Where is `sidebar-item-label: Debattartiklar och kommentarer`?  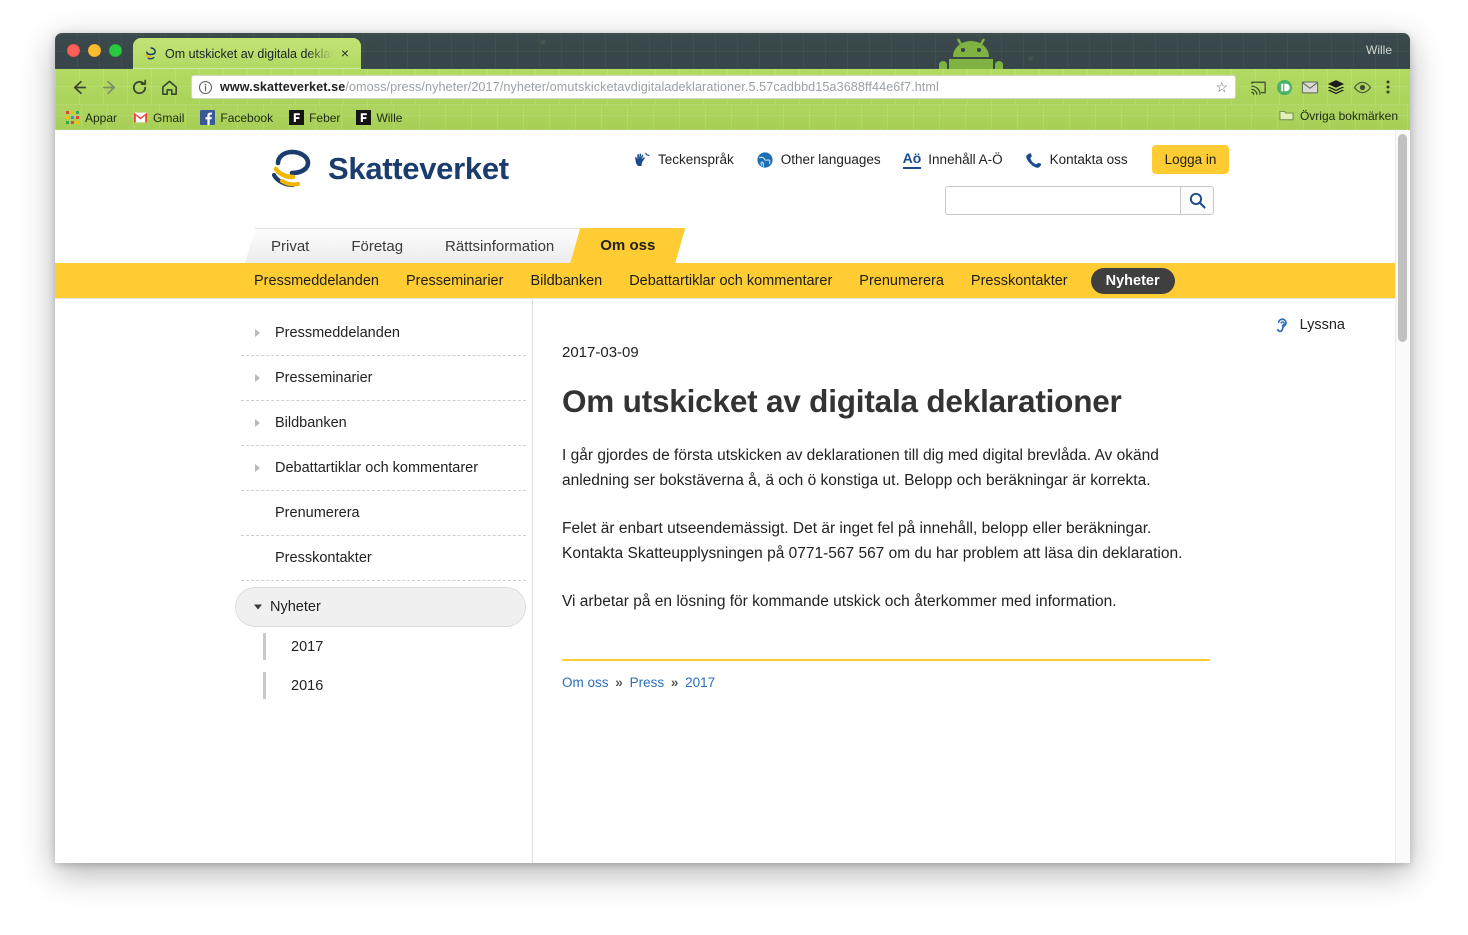 sidebar-item-label: Debattartiklar och kommentarer is located at coordinates (377, 468).